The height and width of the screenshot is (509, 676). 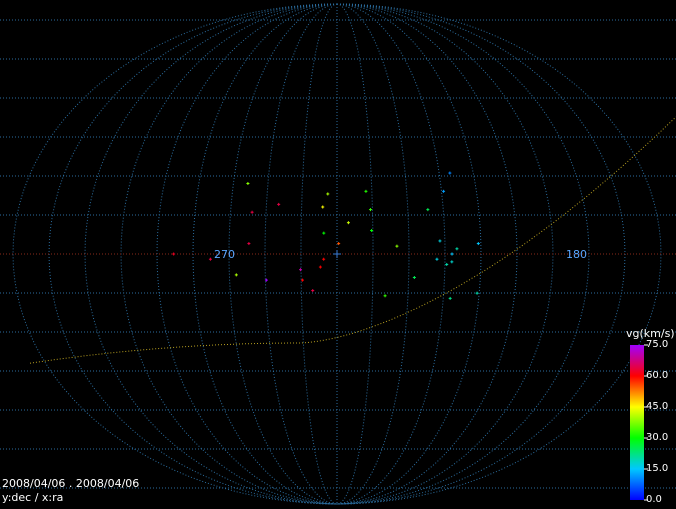 I want to click on ra-label-270: 270, so click(x=224, y=254).